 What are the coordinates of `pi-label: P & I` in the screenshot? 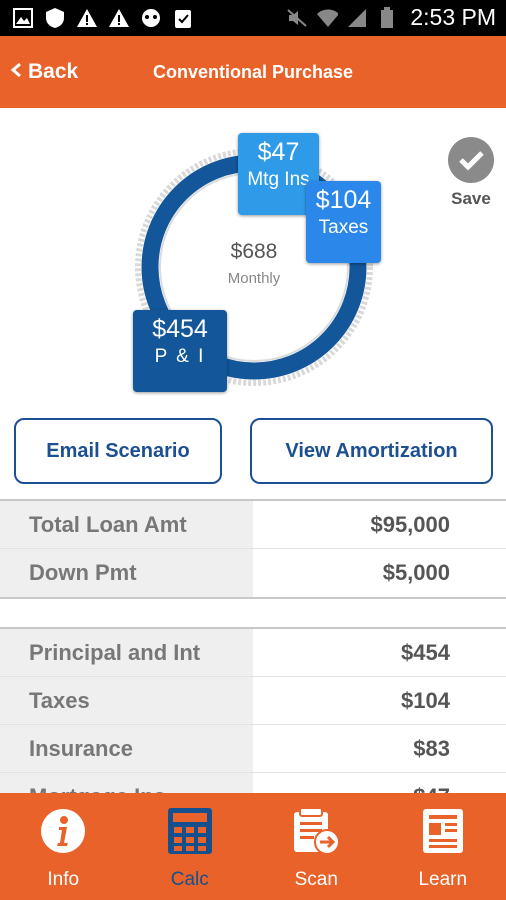 It's located at (180, 356).